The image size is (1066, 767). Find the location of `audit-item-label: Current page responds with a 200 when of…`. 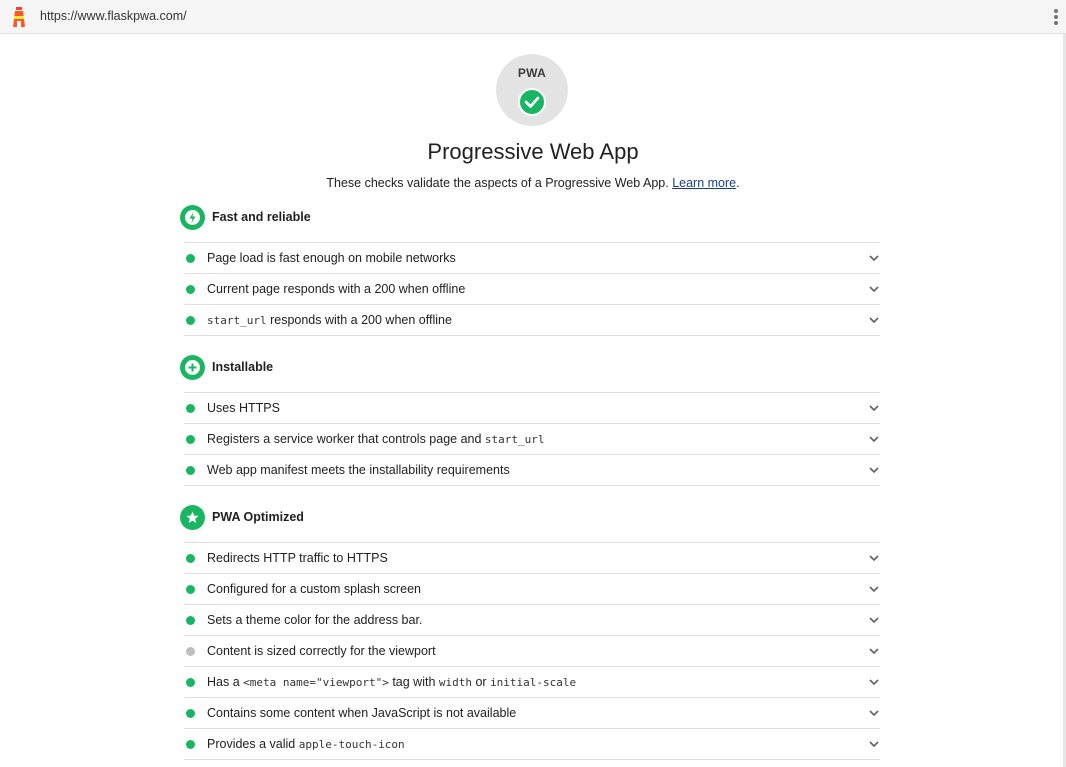

audit-item-label: Current page responds with a 200 when of… is located at coordinates (336, 289).